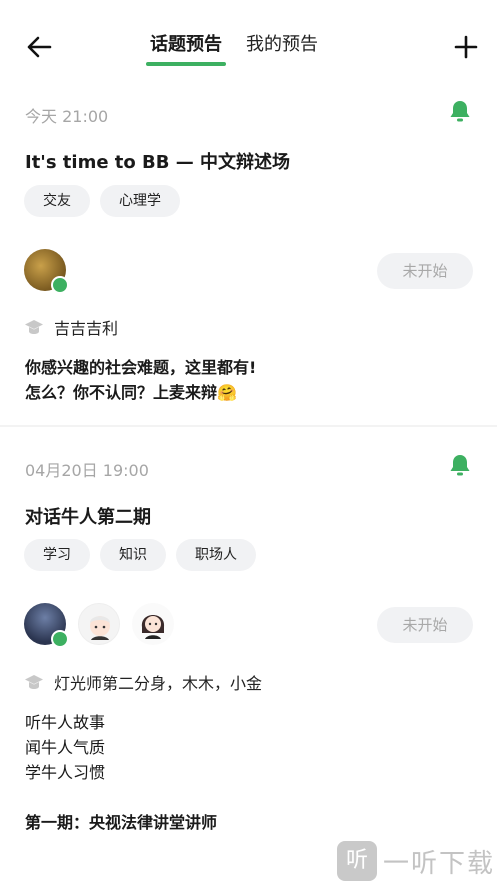 The height and width of the screenshot is (883, 497). I want to click on watermark: 听 一听下载, so click(415, 861).